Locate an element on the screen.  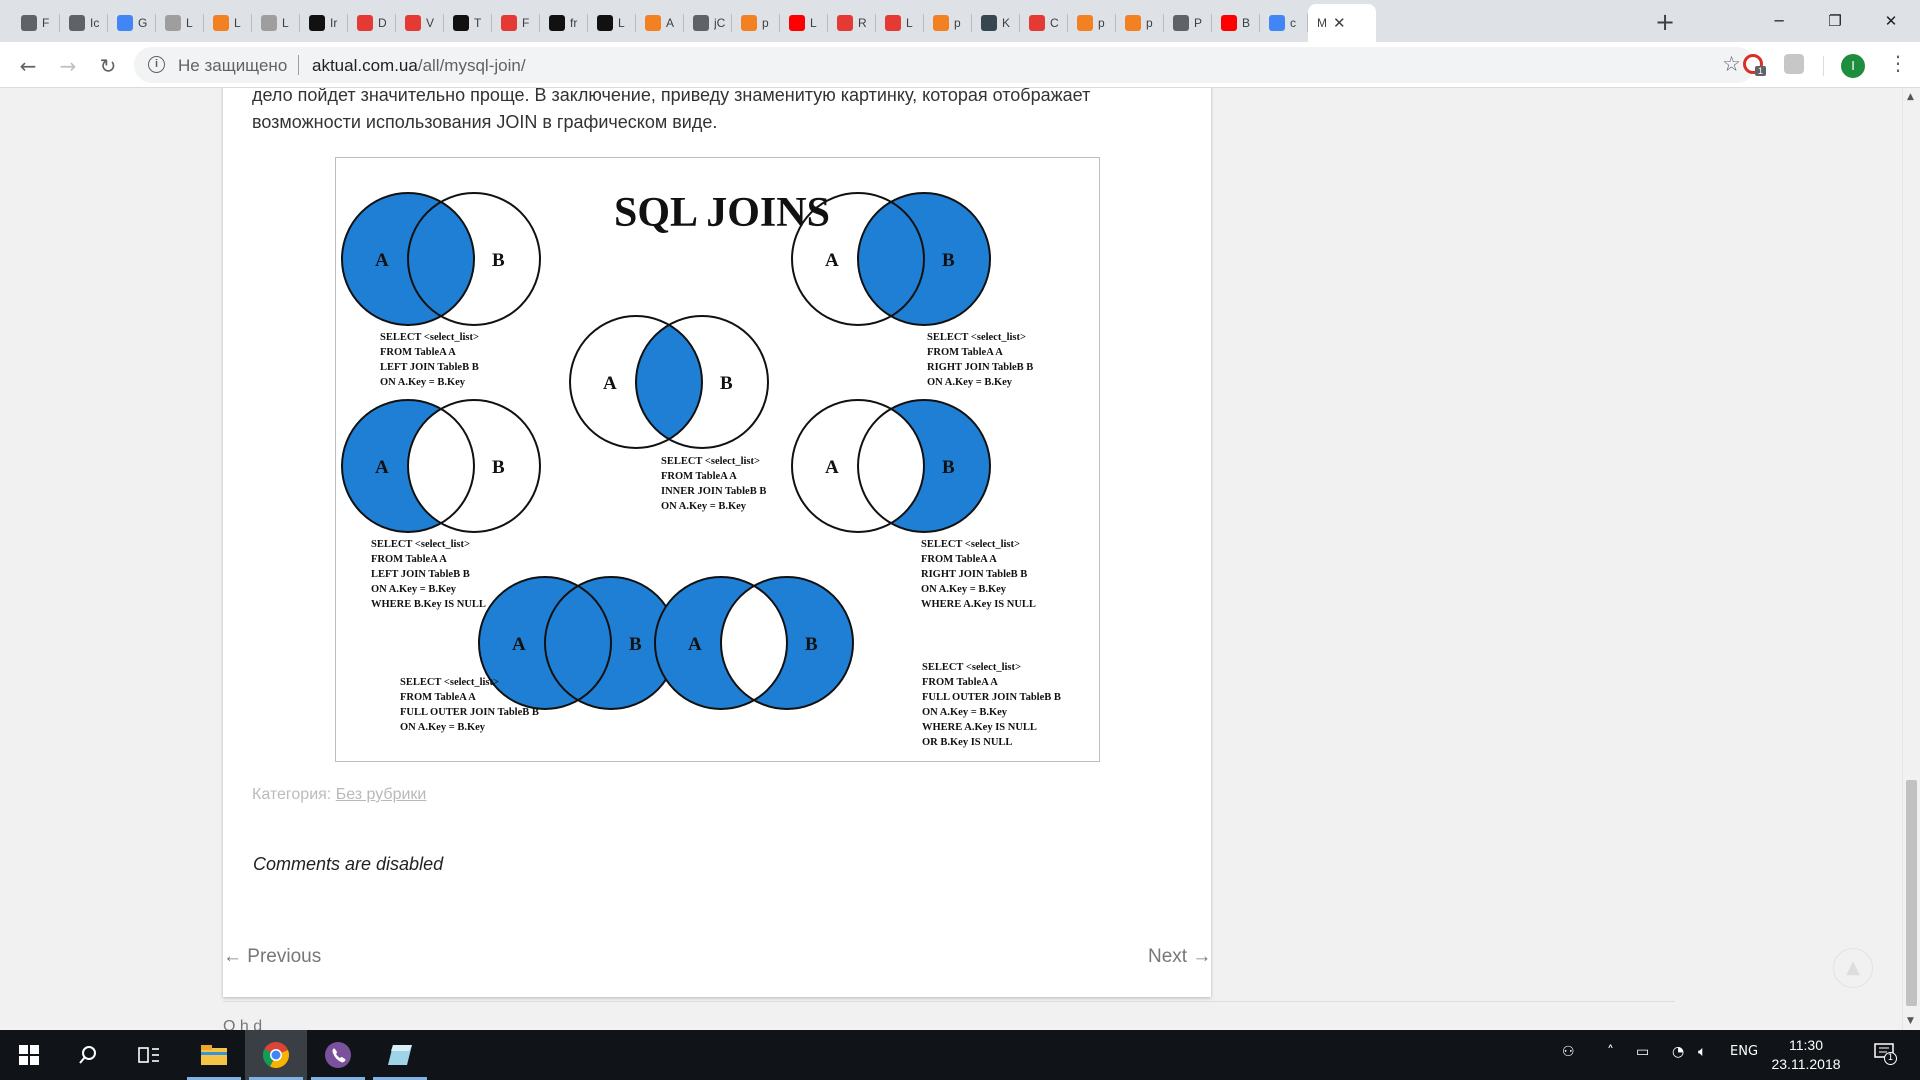
adblock-extension-icon: 1 is located at coordinates (1755, 65).